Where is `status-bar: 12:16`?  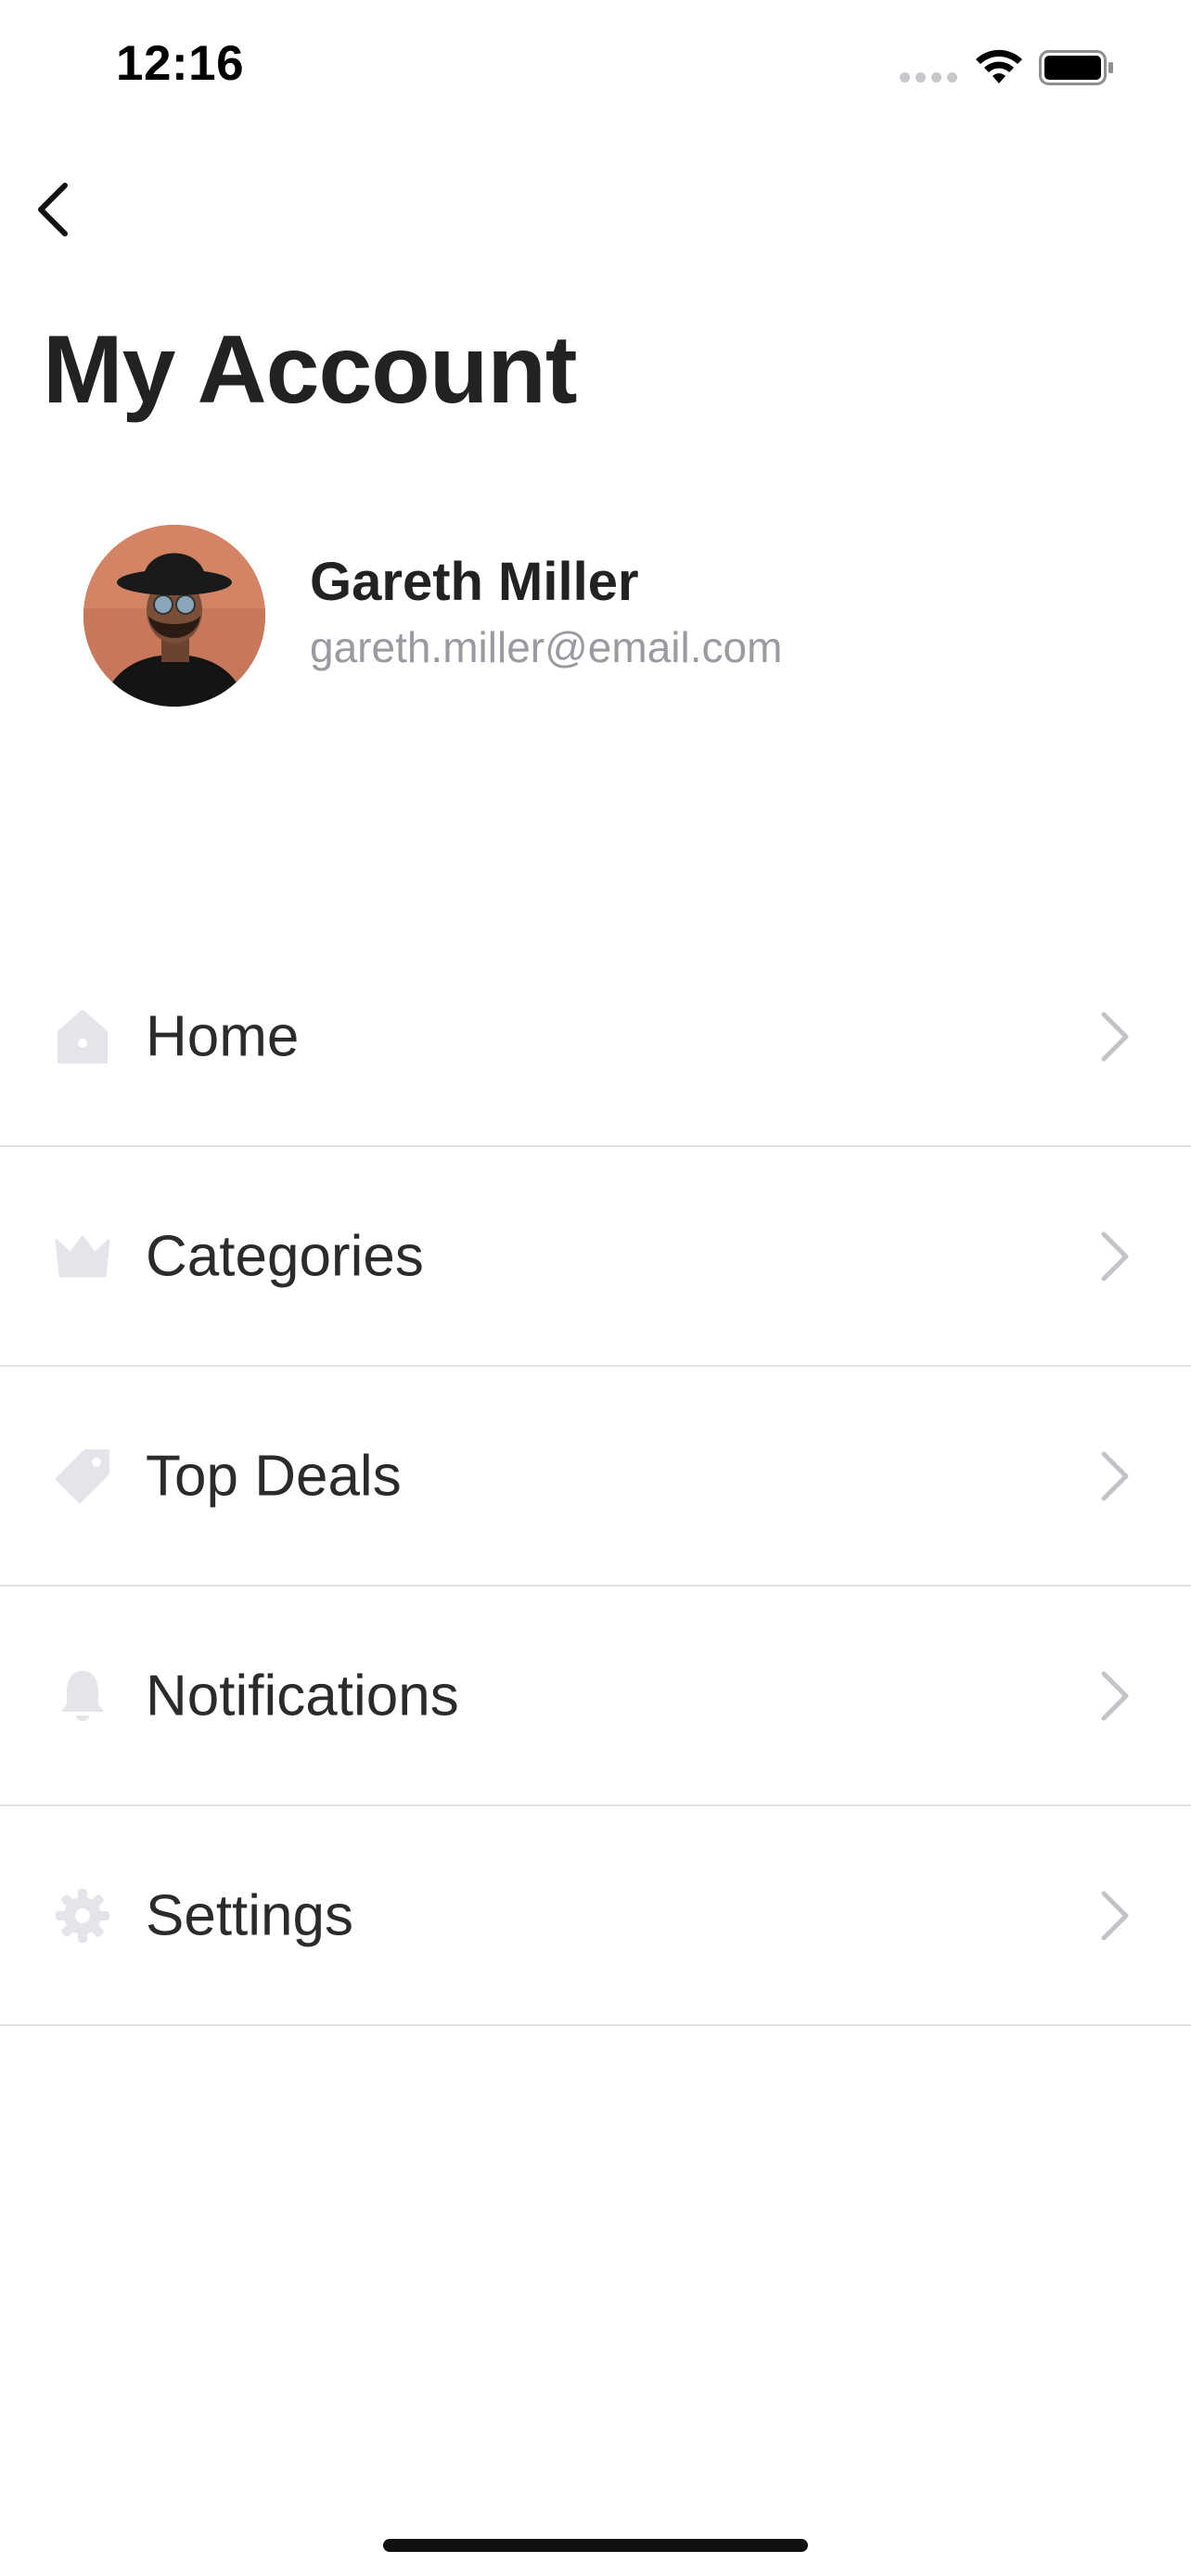 status-bar: 12:16 is located at coordinates (595, 69).